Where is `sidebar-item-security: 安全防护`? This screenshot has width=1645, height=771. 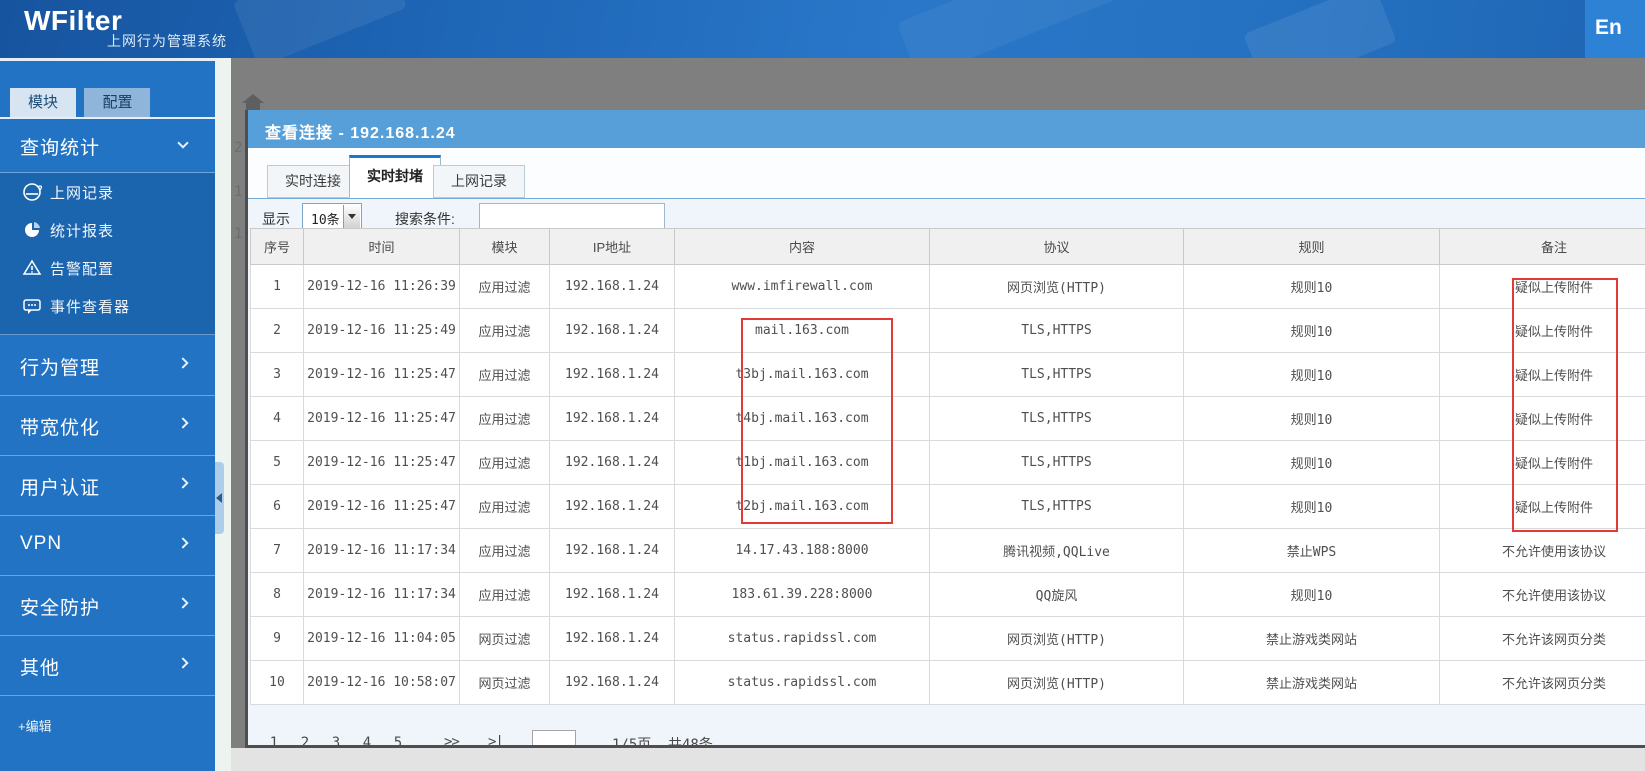
sidebar-item-security: 安全防护 is located at coordinates (107, 606).